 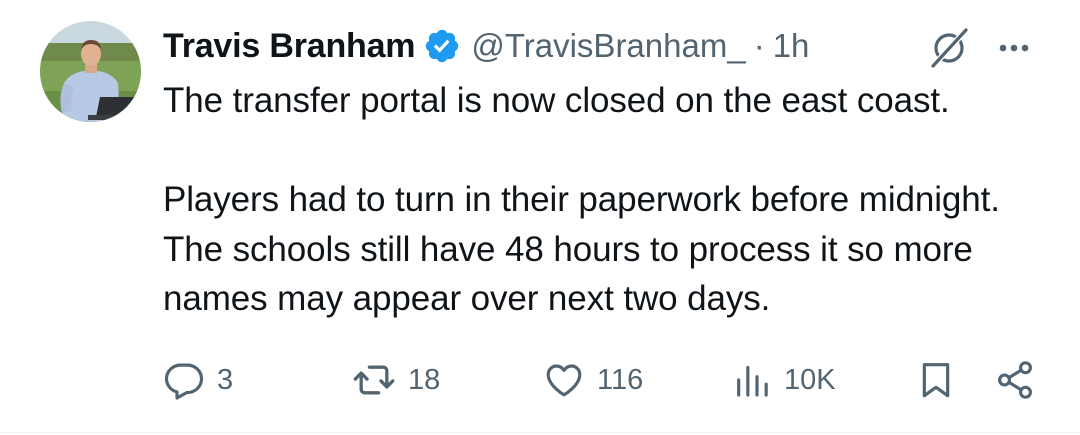 I want to click on bookmark-icon, so click(x=936, y=380).